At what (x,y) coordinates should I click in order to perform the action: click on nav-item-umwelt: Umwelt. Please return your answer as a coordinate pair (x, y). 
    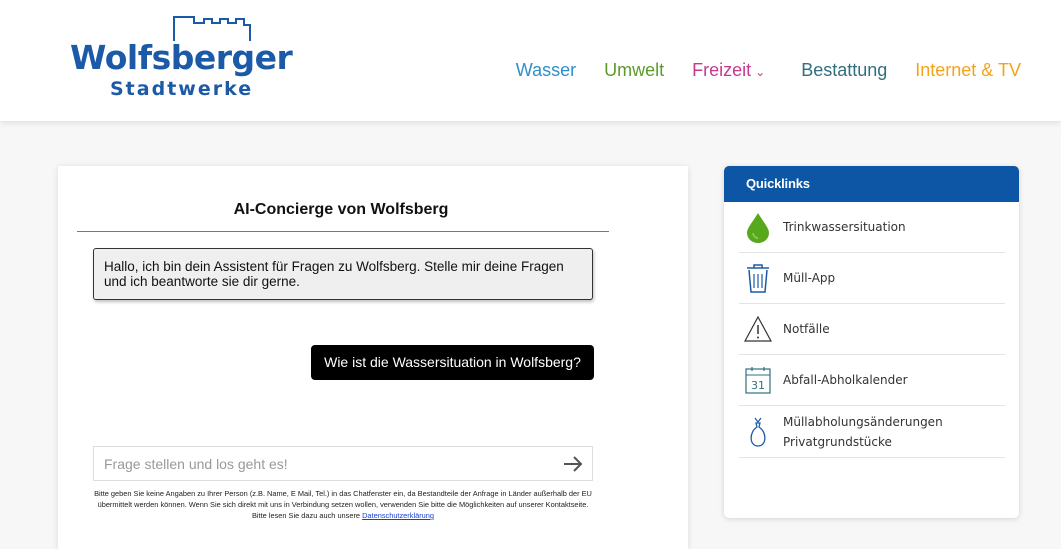
    Looking at the image, I should click on (634, 70).